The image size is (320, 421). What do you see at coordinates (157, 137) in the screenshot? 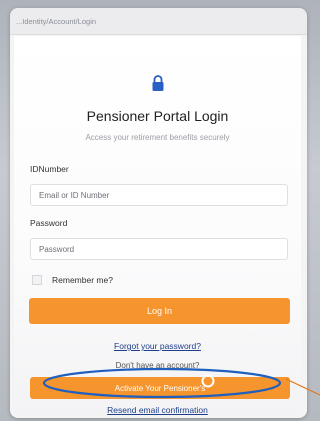
I see `page-subtitle: Access your retirement benefits securely` at bounding box center [157, 137].